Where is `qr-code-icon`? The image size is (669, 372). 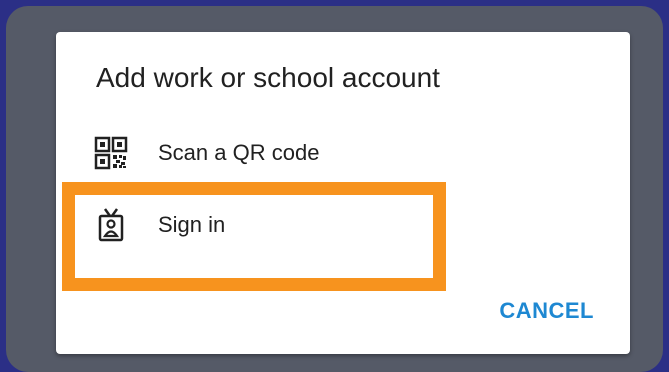 qr-code-icon is located at coordinates (111, 153).